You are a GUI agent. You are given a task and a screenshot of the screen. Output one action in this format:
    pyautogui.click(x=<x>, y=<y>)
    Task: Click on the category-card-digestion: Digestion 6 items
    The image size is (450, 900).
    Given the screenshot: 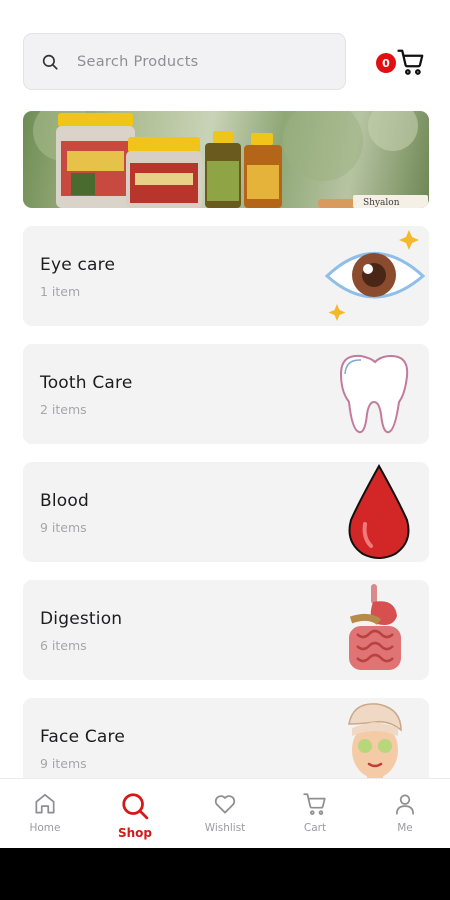 What is the action you would take?
    pyautogui.click(x=226, y=630)
    